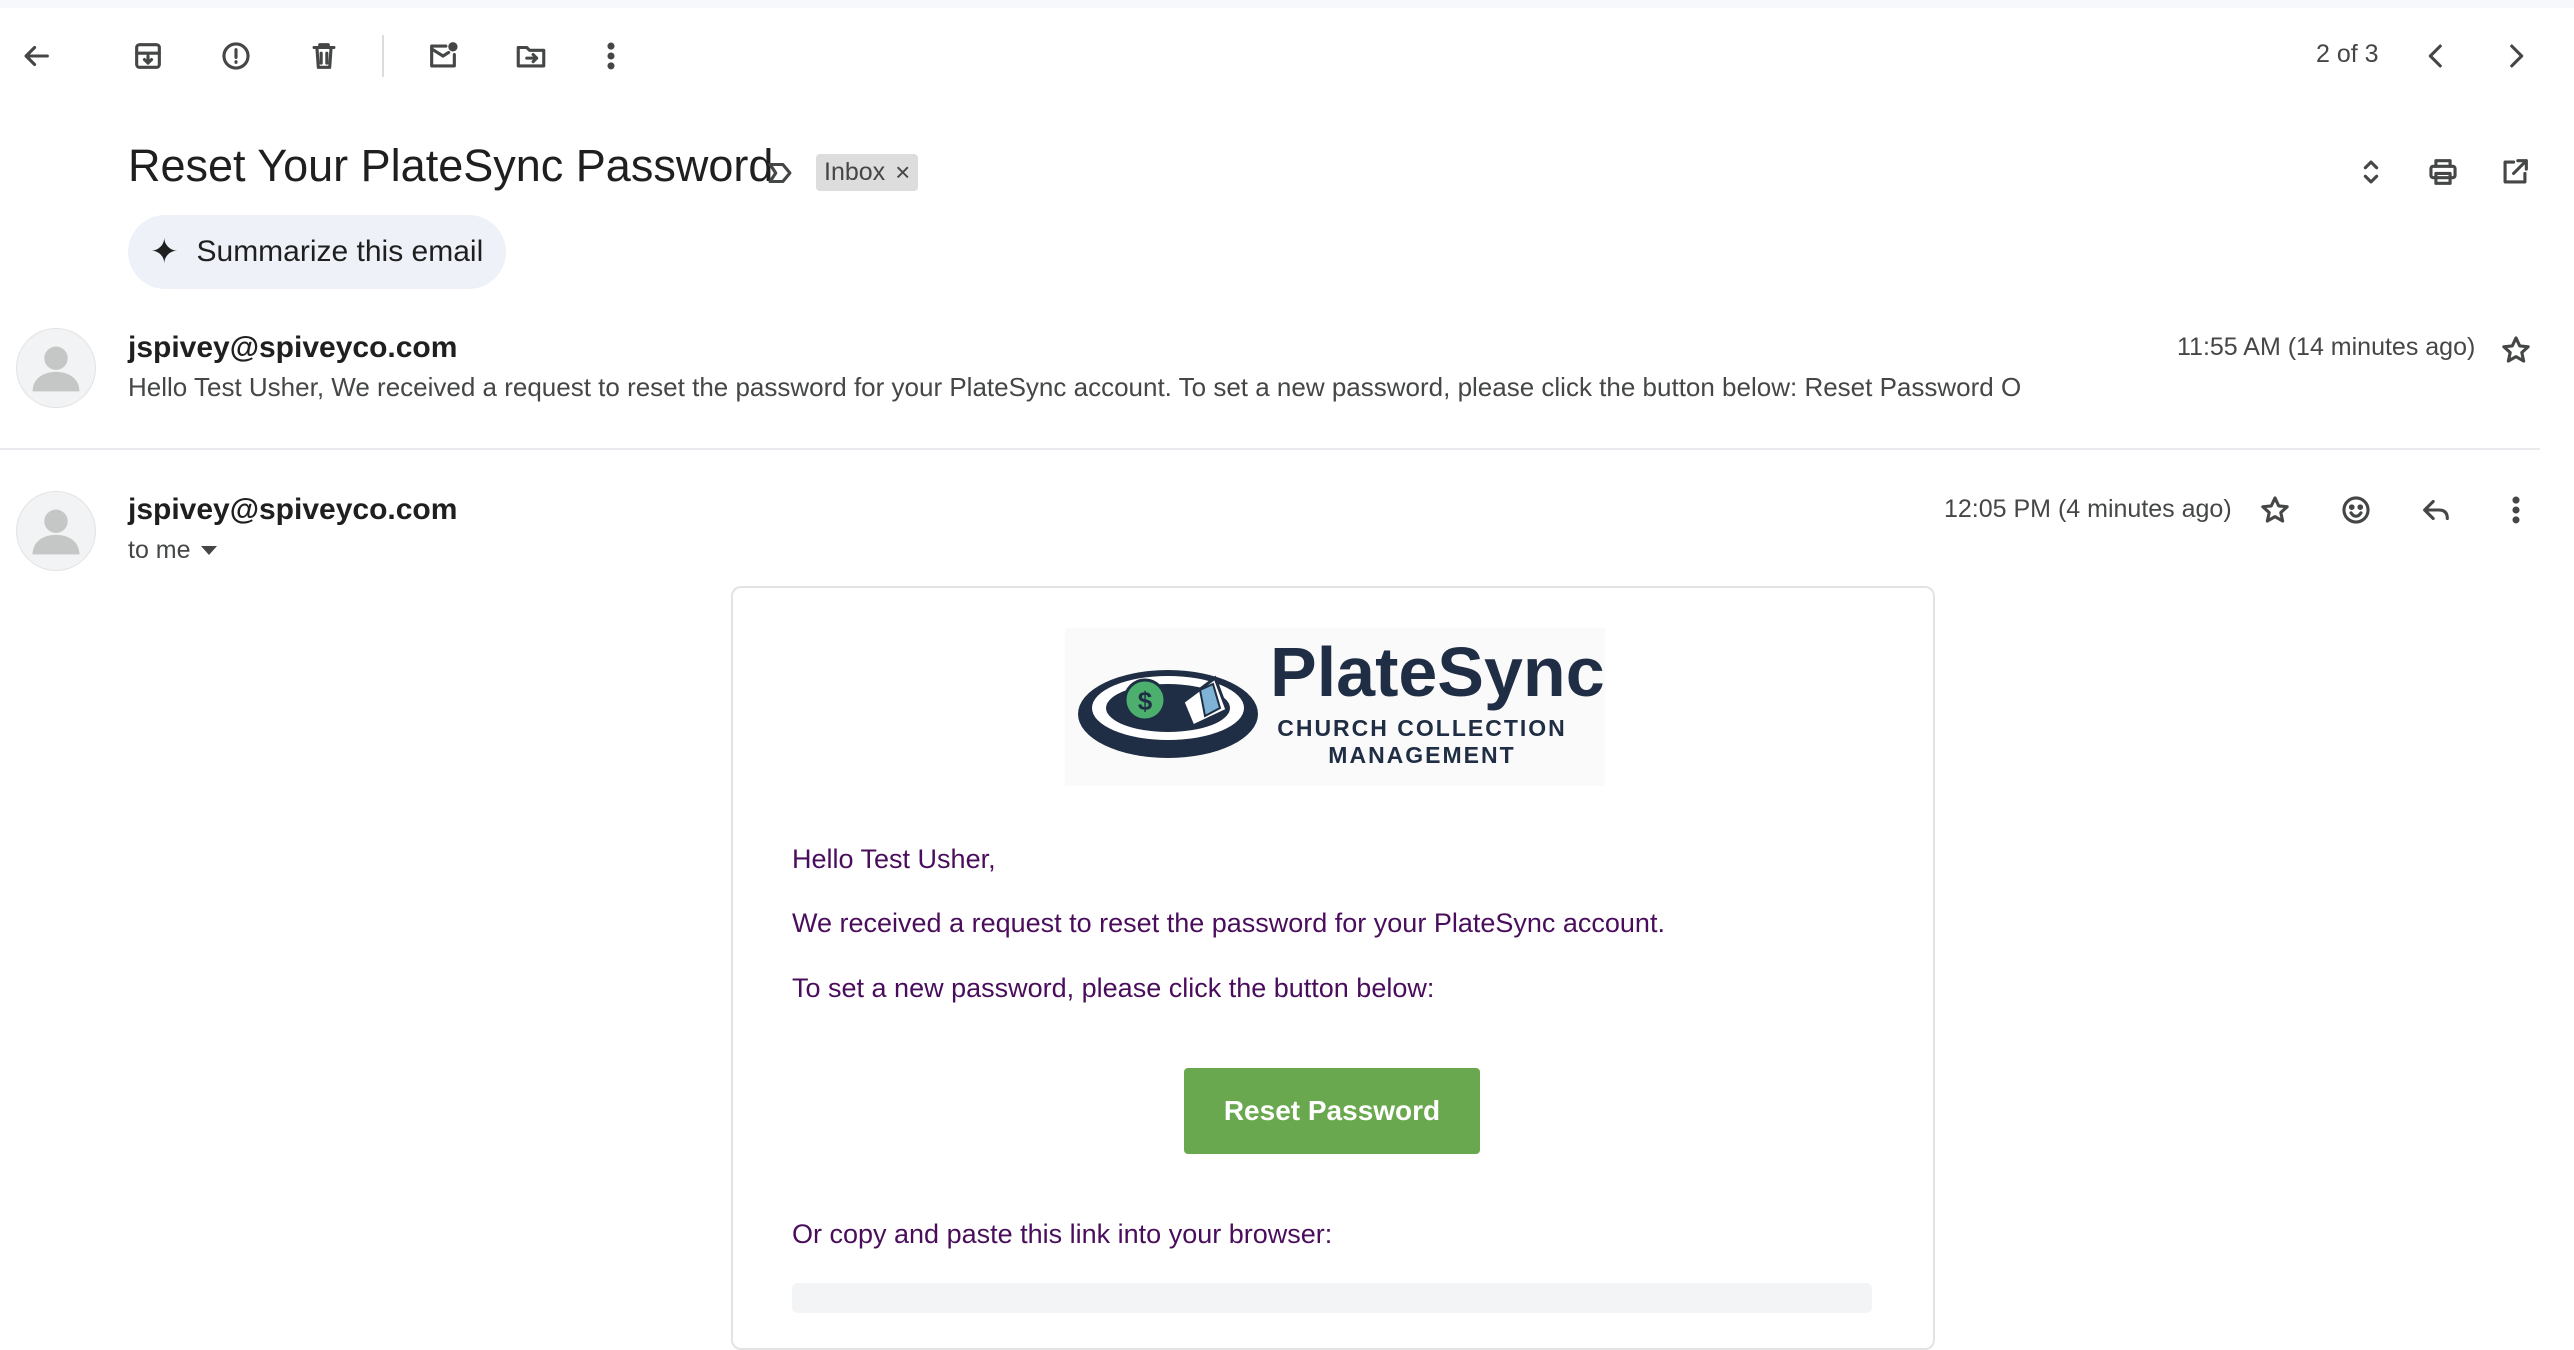 This screenshot has width=2574, height=1350. I want to click on archive-button, so click(148, 56).